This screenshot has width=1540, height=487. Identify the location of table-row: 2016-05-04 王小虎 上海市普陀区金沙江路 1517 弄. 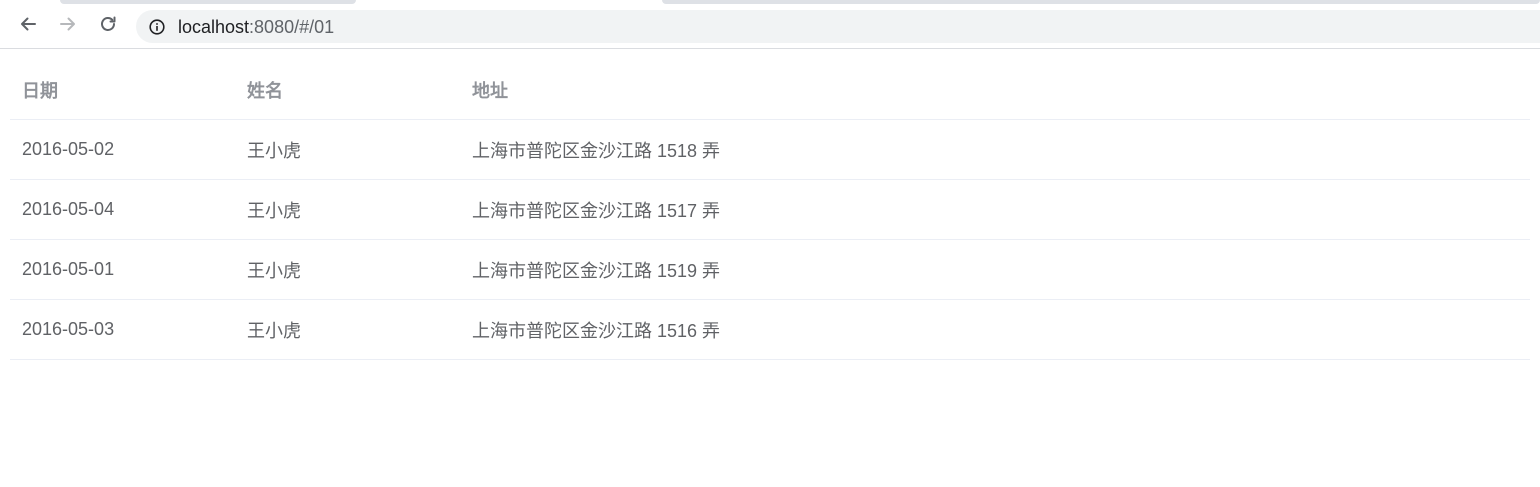
(770, 209).